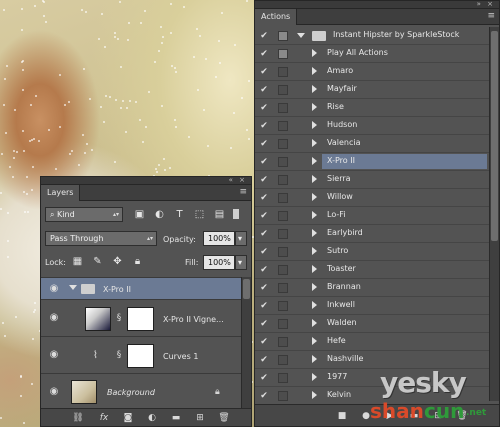  What do you see at coordinates (372, 36) in the screenshot?
I see `action-set-row: ✔ Instant Hipster by SparkleStock` at bounding box center [372, 36].